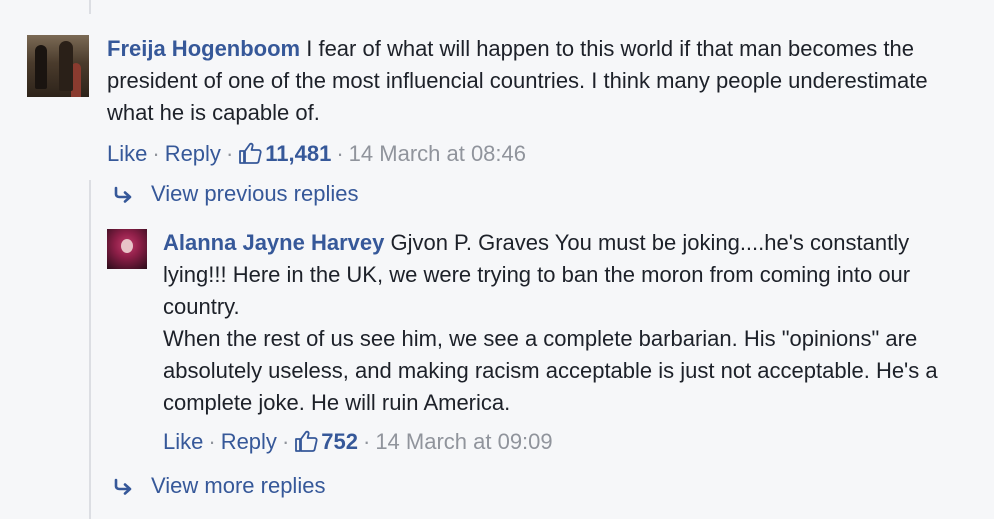 The width and height of the screenshot is (994, 519). Describe the element at coordinates (339, 441) in the screenshot. I see `like-count: 752` at that location.